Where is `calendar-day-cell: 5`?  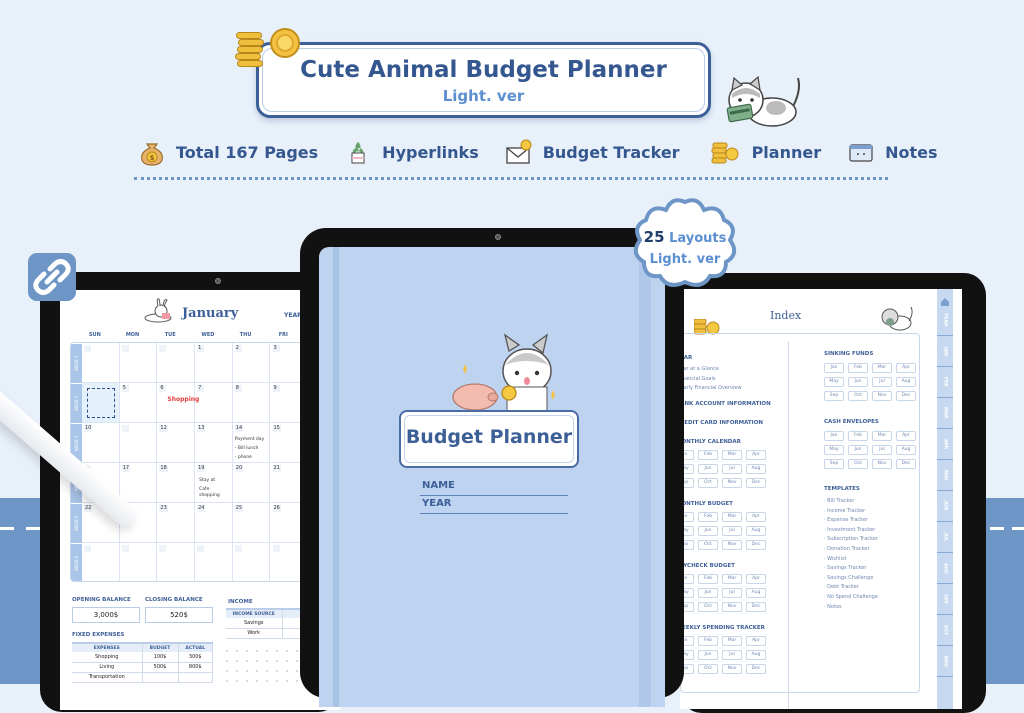
calendar-day-cell: 5 is located at coordinates (138, 403).